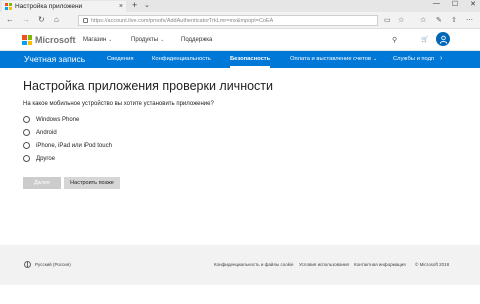 The image size is (480, 304). What do you see at coordinates (148, 86) in the screenshot?
I see `page-title: Настройка приложения проверки личности` at bounding box center [148, 86].